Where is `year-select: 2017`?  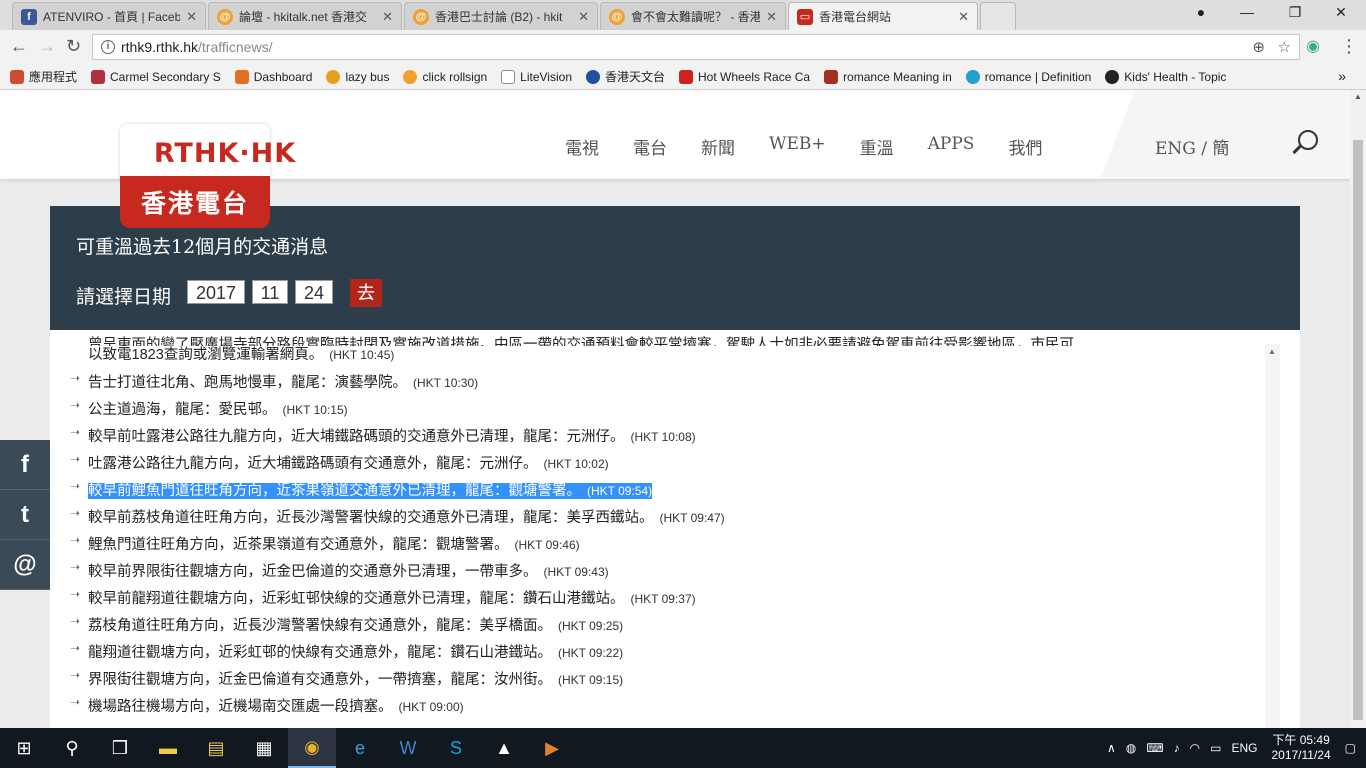 year-select: 2017 is located at coordinates (216, 292).